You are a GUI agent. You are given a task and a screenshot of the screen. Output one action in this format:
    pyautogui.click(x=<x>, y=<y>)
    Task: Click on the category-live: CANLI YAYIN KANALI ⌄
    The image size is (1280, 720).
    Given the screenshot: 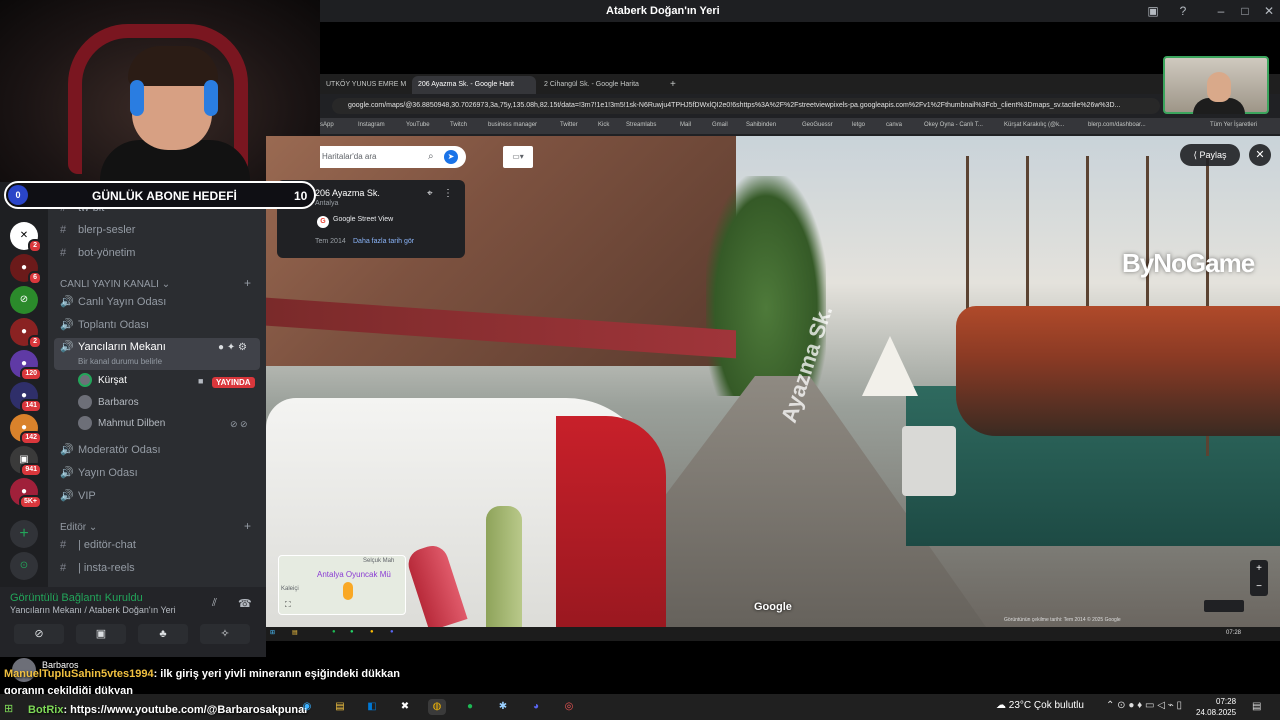 What is the action you would take?
    pyautogui.click(x=115, y=284)
    